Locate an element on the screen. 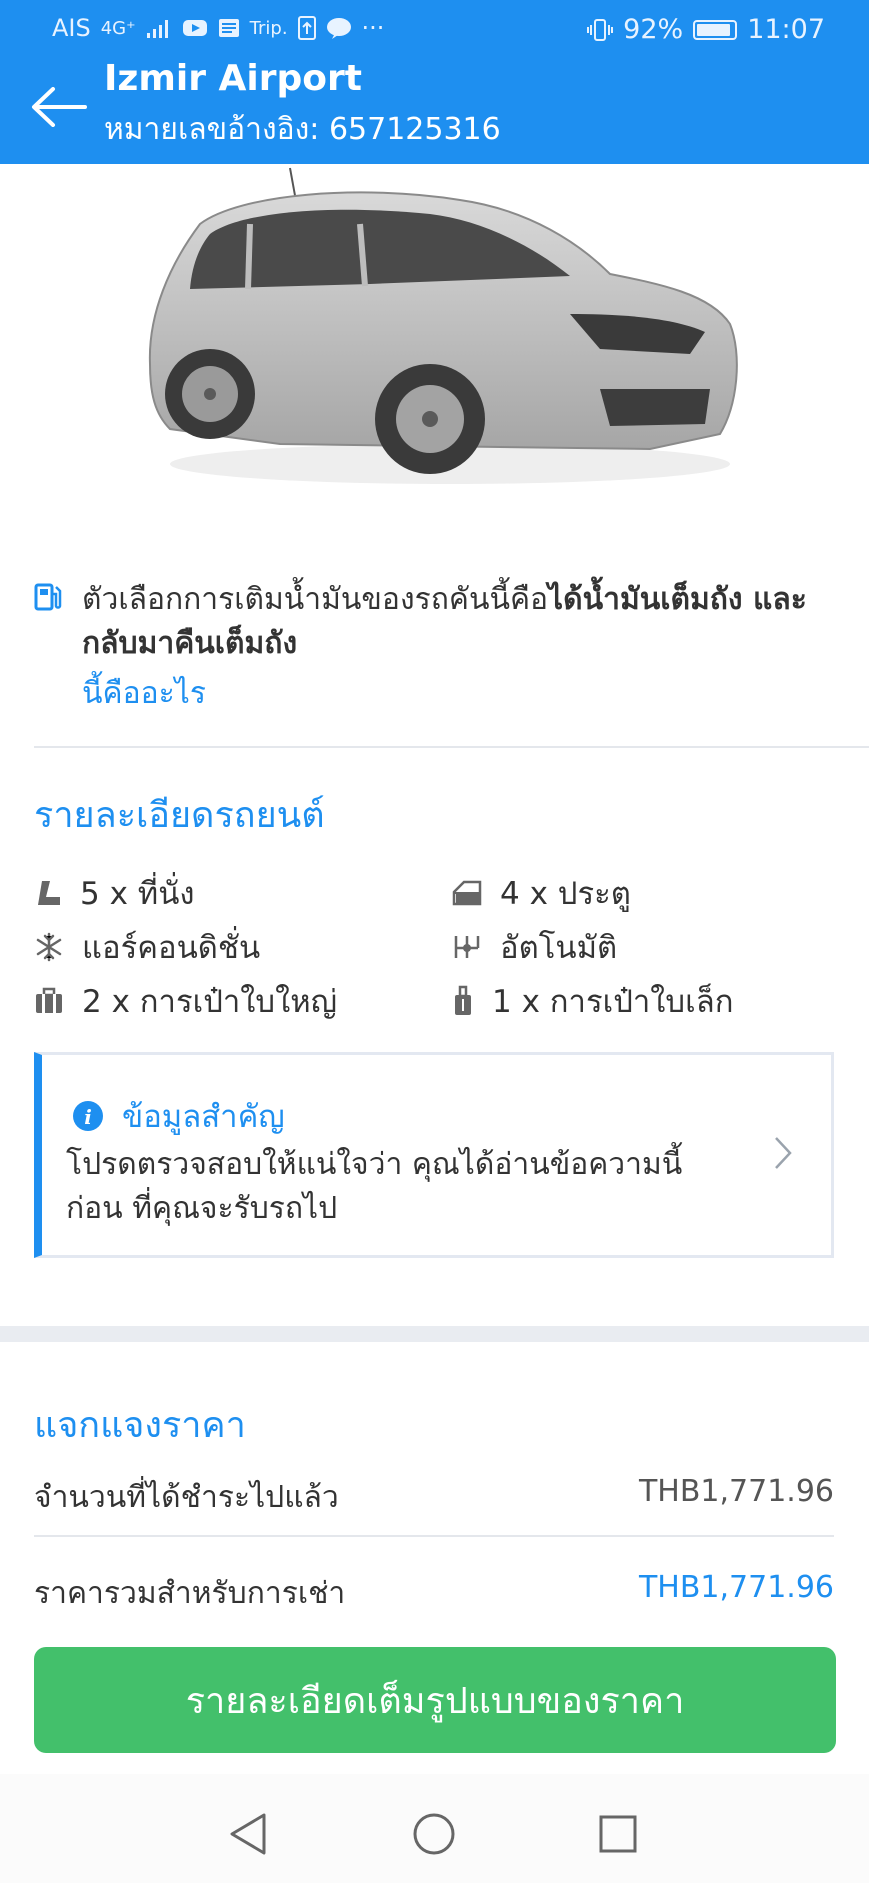 The width and height of the screenshot is (869, 1883). spec-doors: 4 x ประตู is located at coordinates (541, 893).